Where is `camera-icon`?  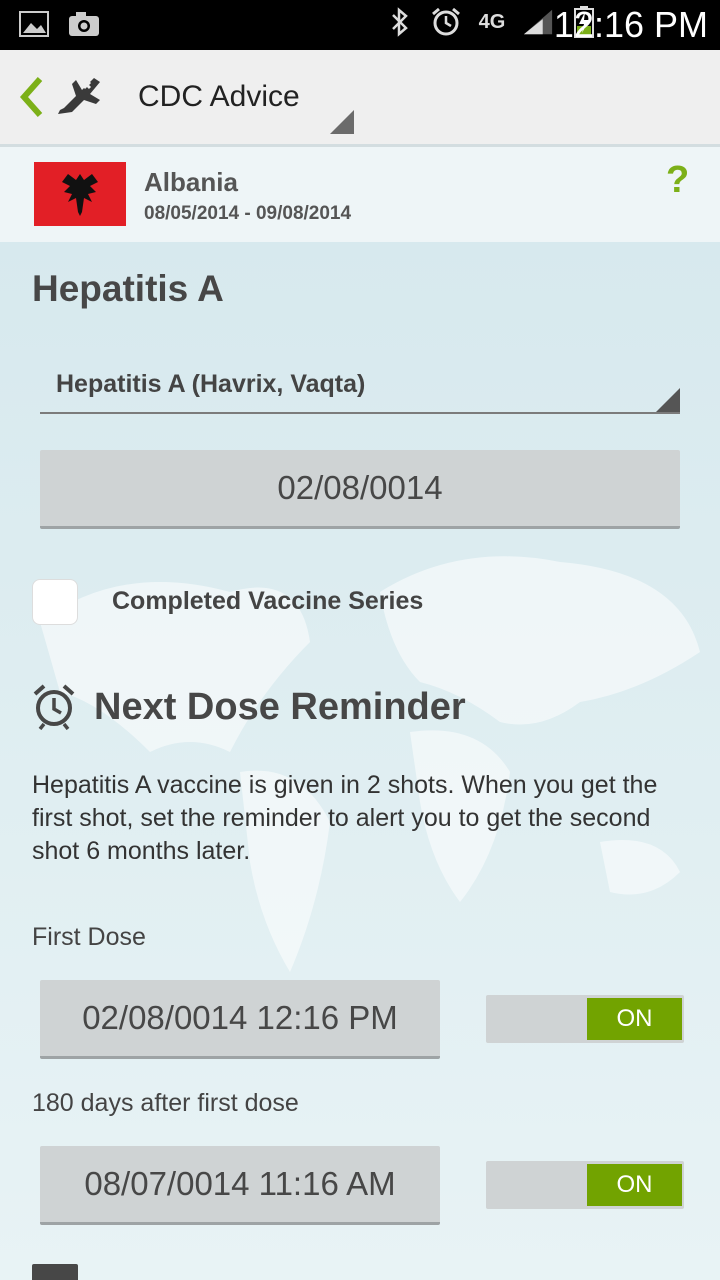
camera-icon is located at coordinates (84, 24).